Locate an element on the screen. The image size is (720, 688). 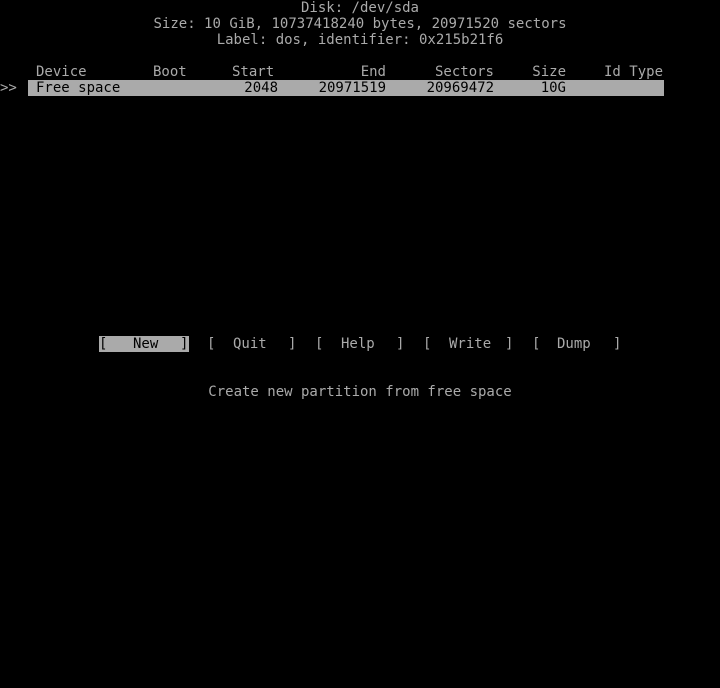
column-header-device: Device is located at coordinates (61, 72).